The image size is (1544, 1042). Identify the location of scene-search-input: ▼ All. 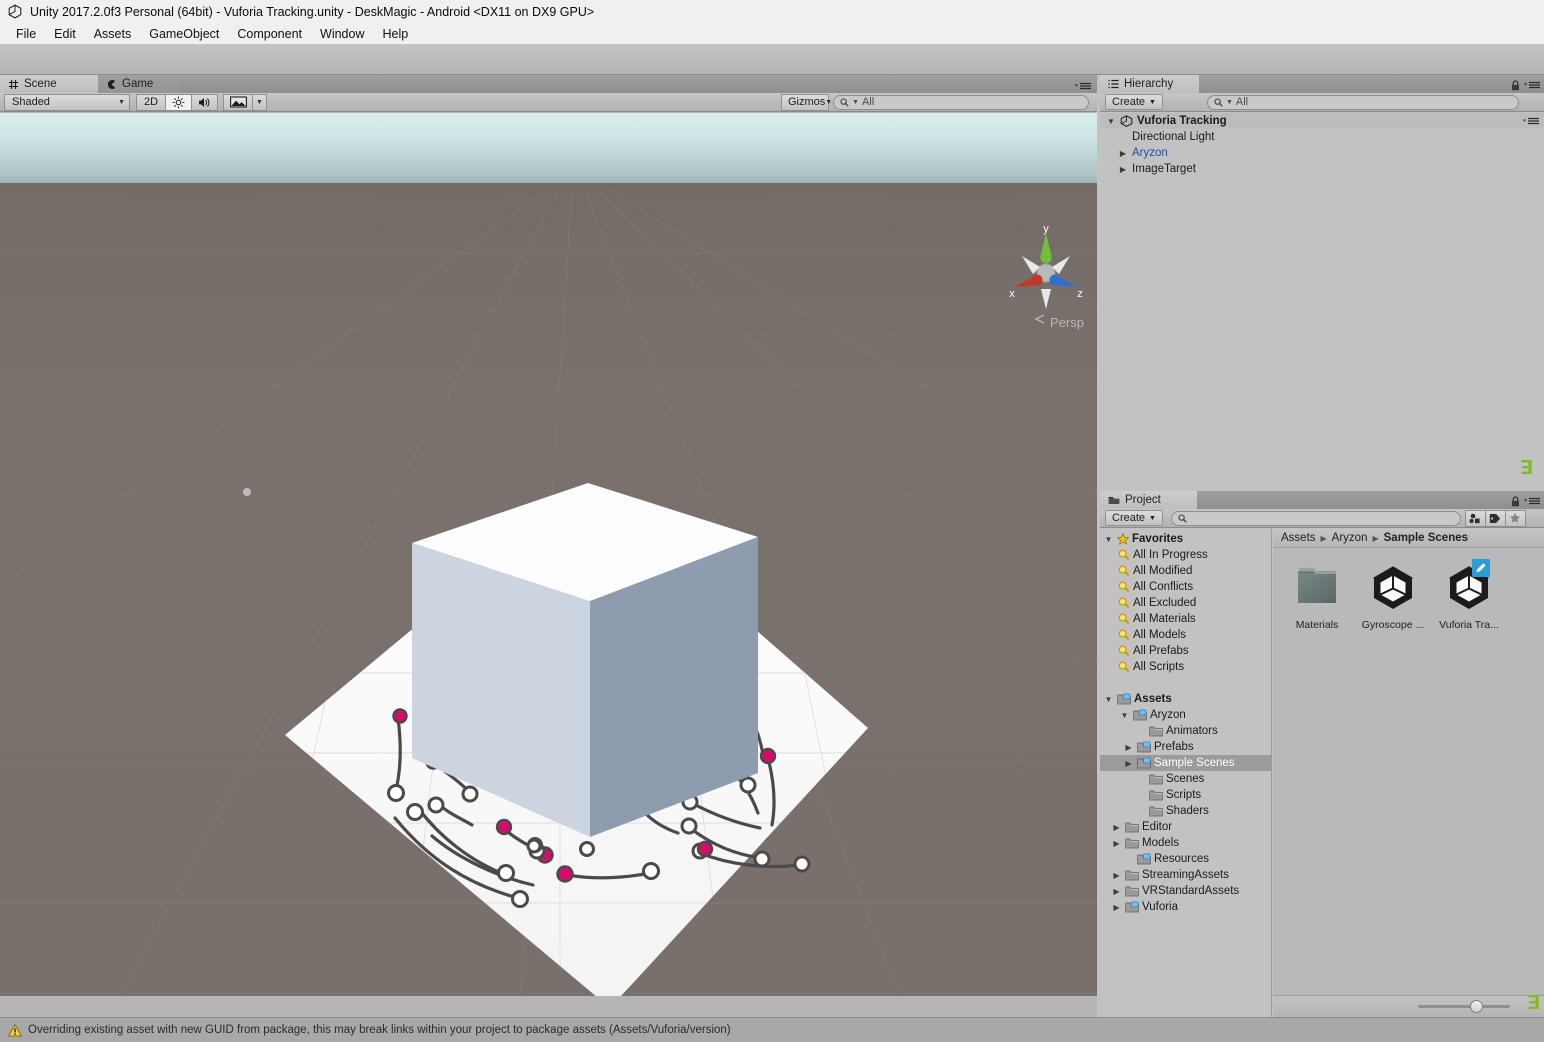
(961, 102).